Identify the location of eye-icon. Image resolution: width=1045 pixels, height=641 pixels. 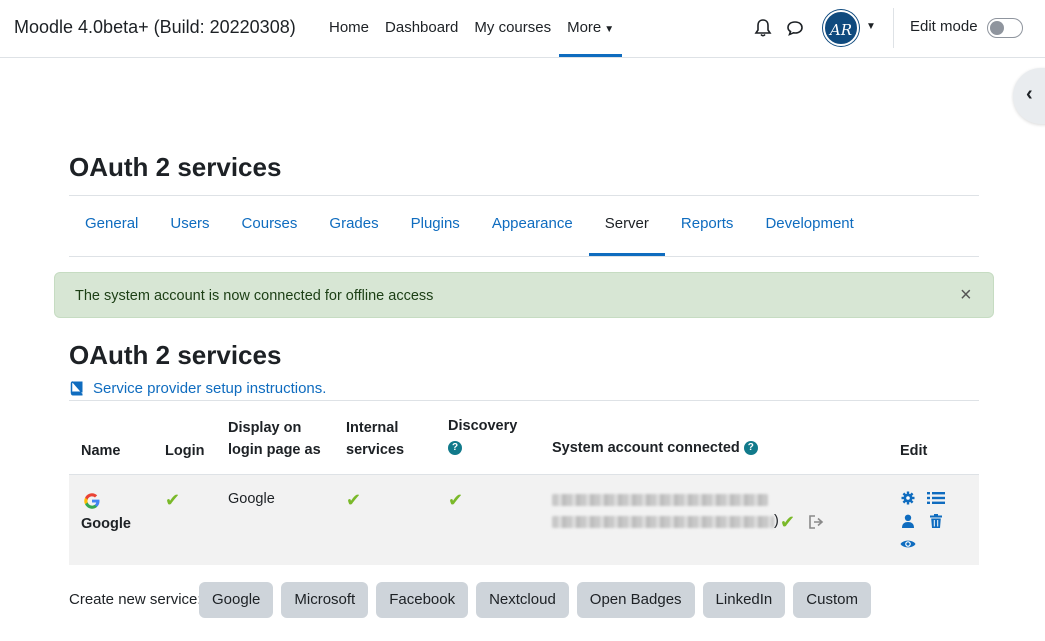
(908, 544).